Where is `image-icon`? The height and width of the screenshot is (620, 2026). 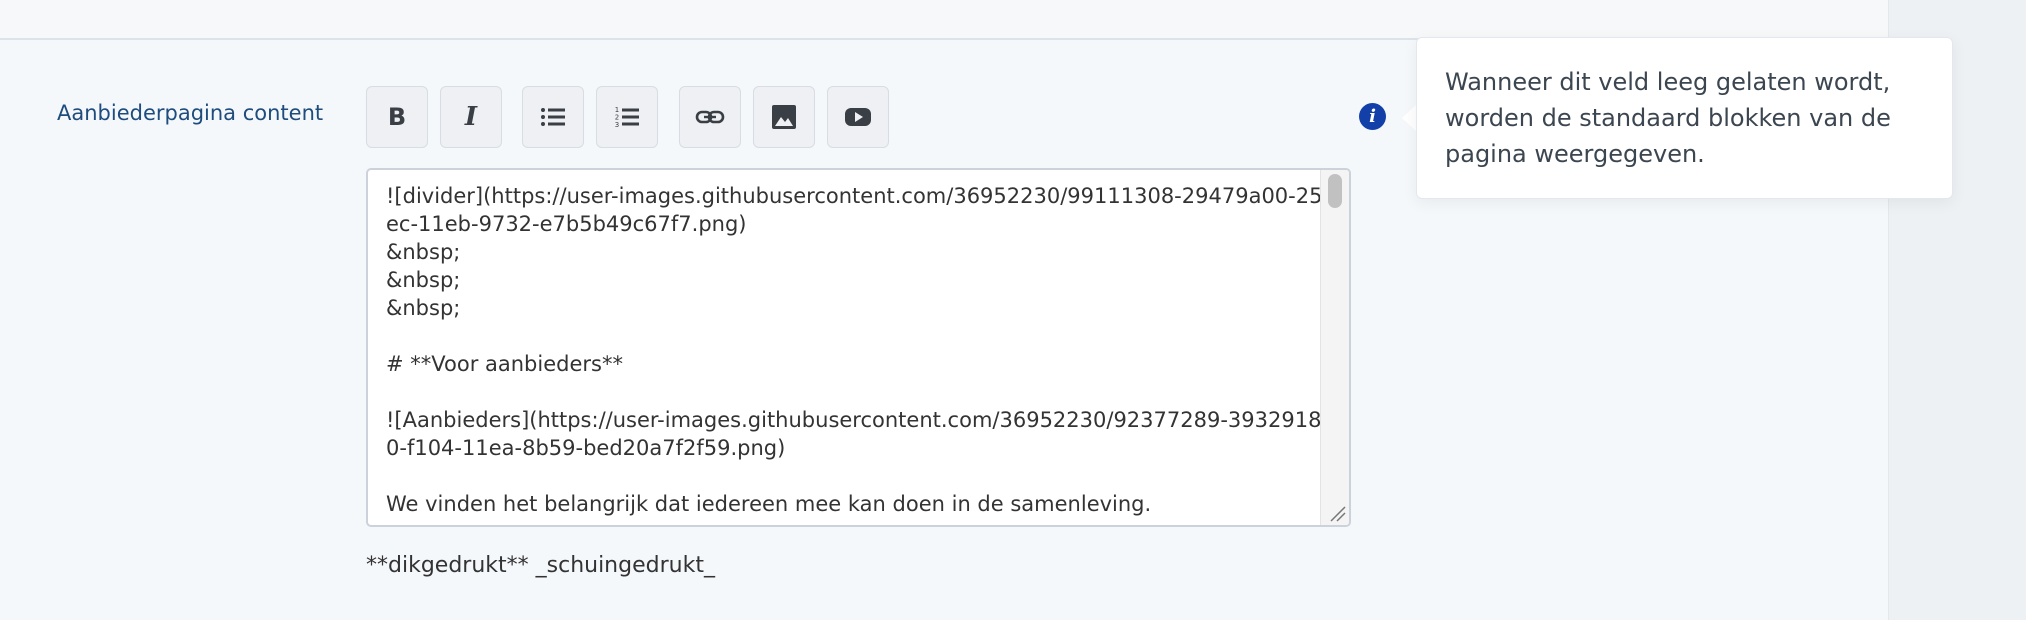
image-icon is located at coordinates (784, 117).